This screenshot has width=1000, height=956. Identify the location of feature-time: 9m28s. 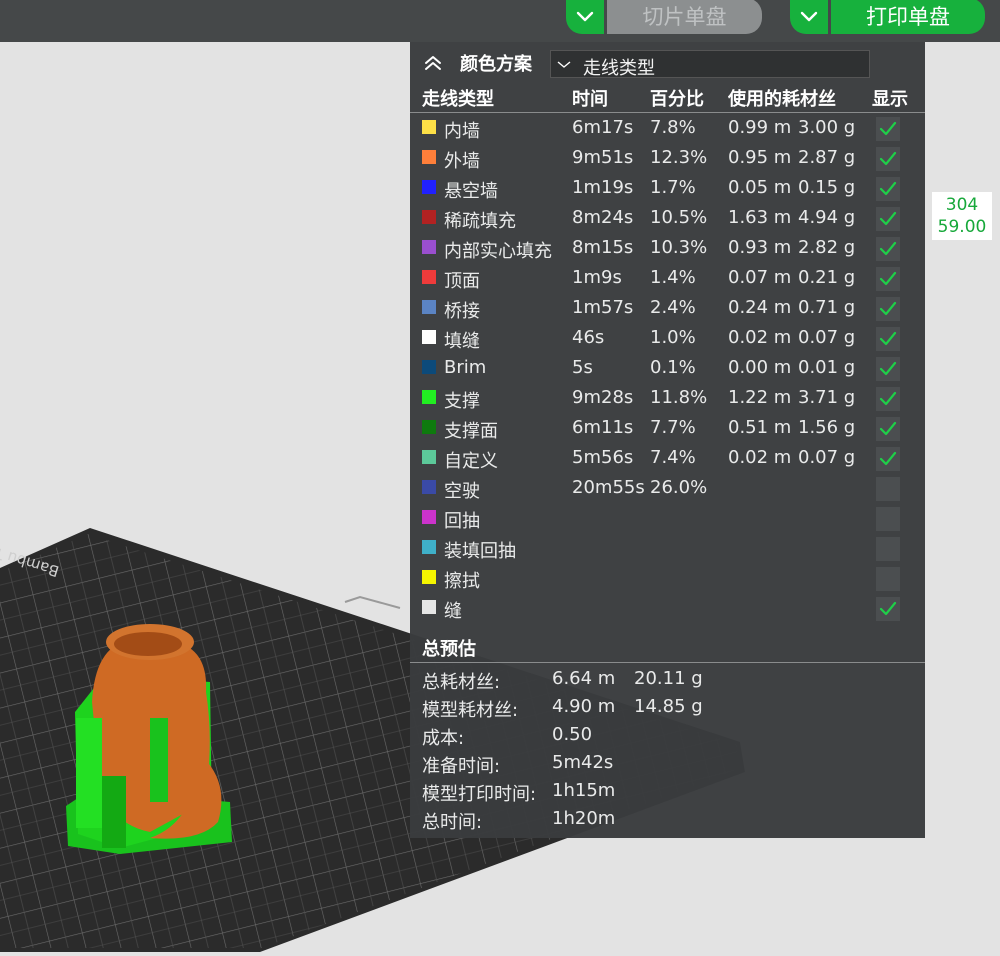
(603, 397).